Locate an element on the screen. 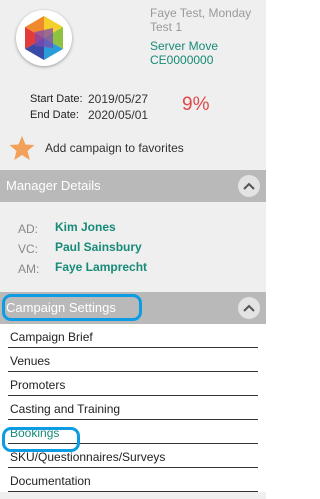 The height and width of the screenshot is (499, 320). favorites-label: Add campaign to favorites is located at coordinates (114, 148).